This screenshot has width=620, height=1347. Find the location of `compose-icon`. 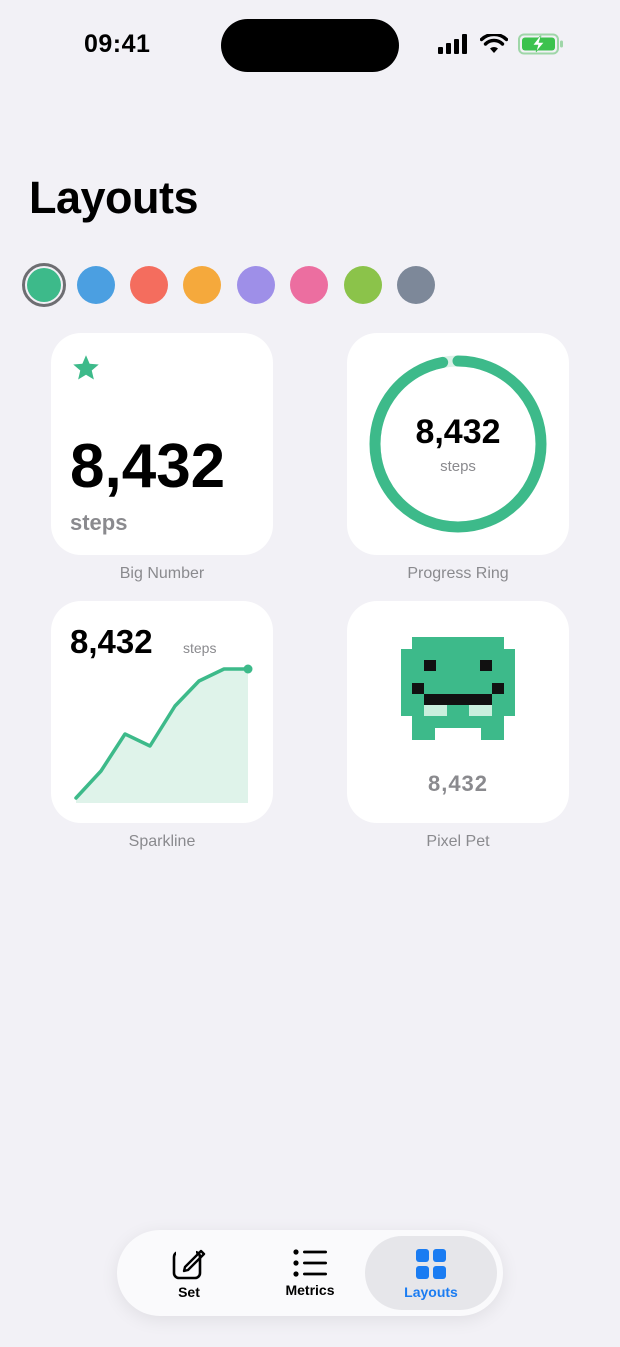

compose-icon is located at coordinates (189, 1264).